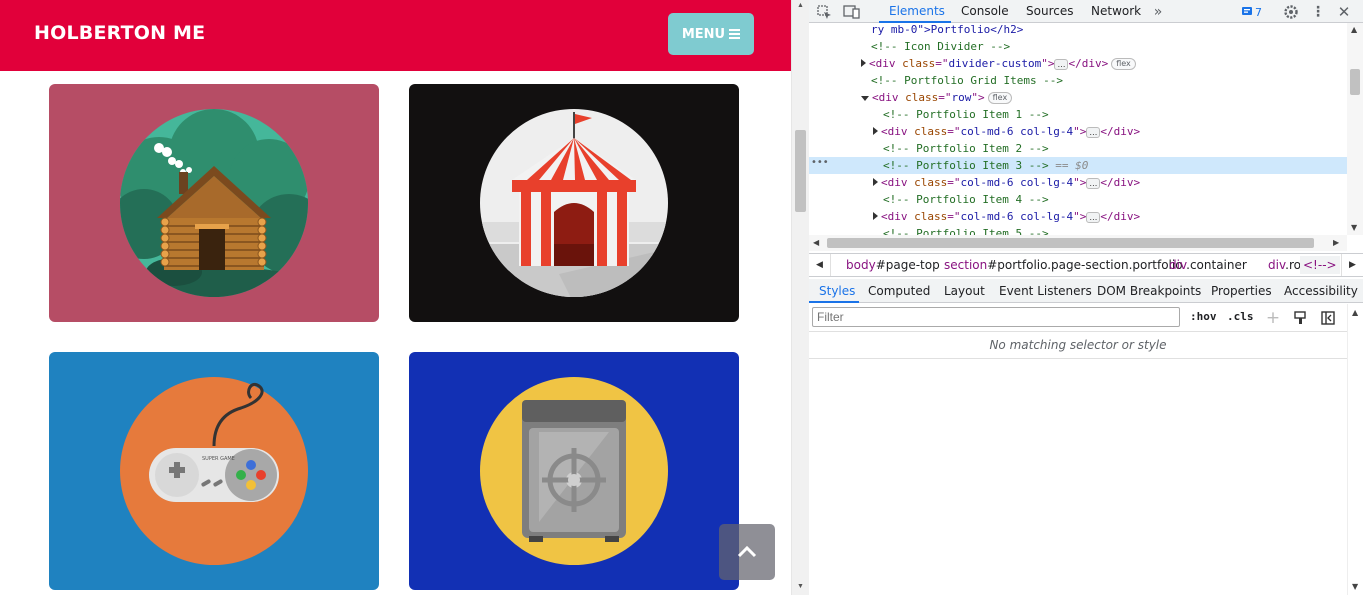 The height and width of the screenshot is (595, 1363). Describe the element at coordinates (865, 98) in the screenshot. I see `collapse-triangle-icon` at that location.